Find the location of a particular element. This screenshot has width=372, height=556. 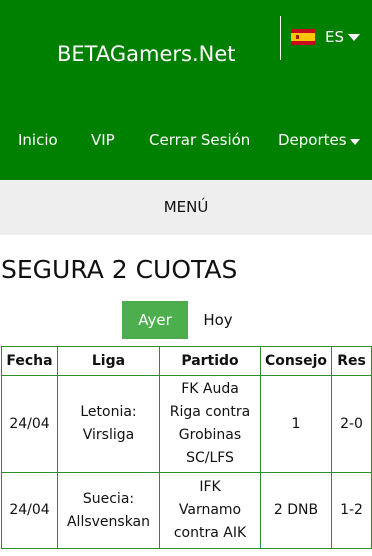

cell-partido: IFK Varnamo contra AIK is located at coordinates (210, 510).